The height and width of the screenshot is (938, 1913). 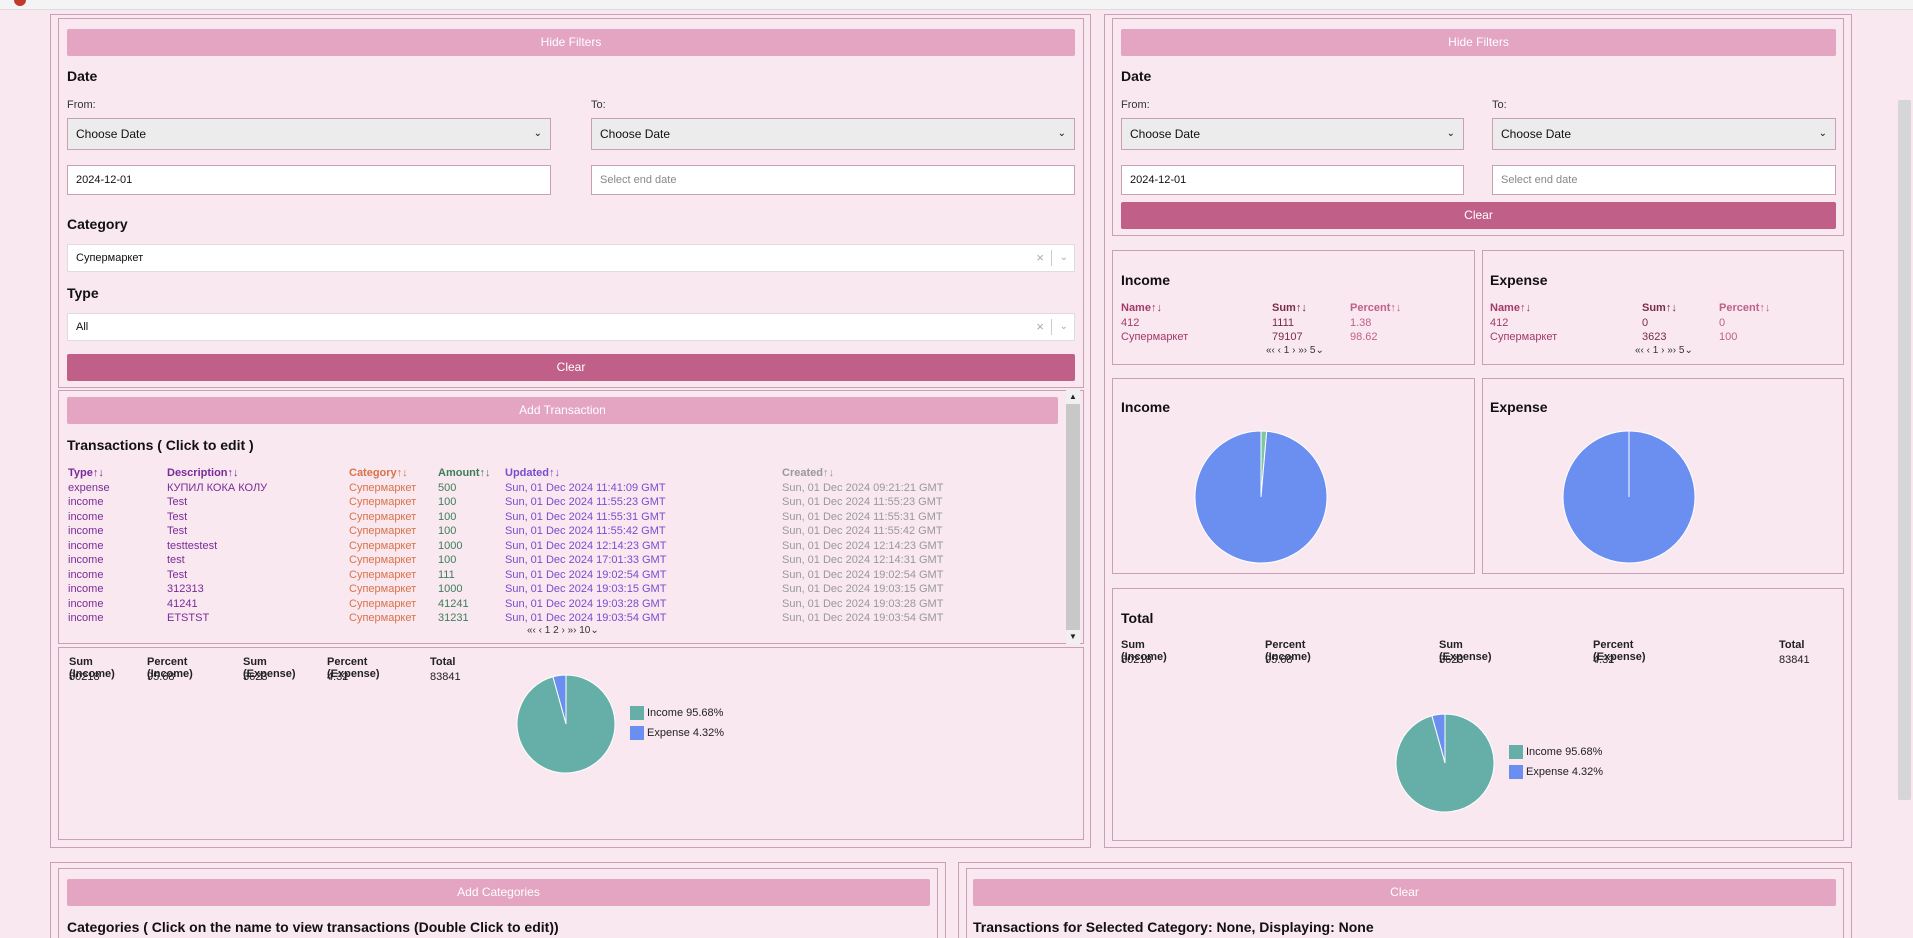 I want to click on header-created: Created↑↓, so click(x=862, y=473).